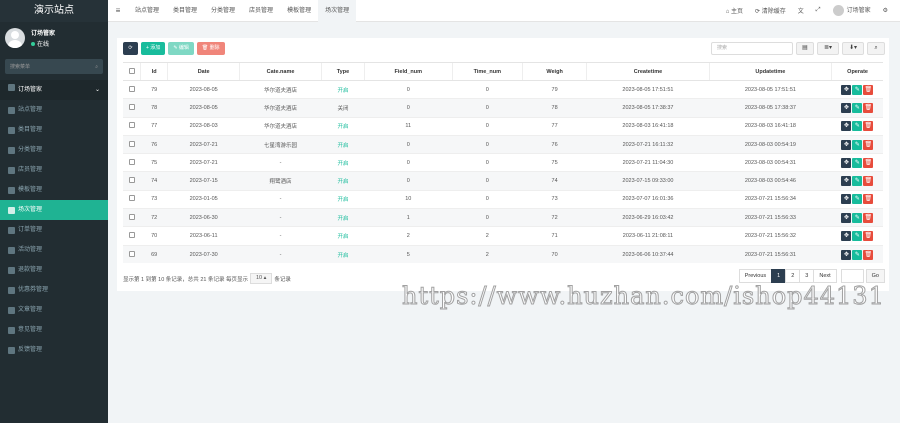  Describe the element at coordinates (343, 108) in the screenshot. I see `cell-type: 关闭` at that location.